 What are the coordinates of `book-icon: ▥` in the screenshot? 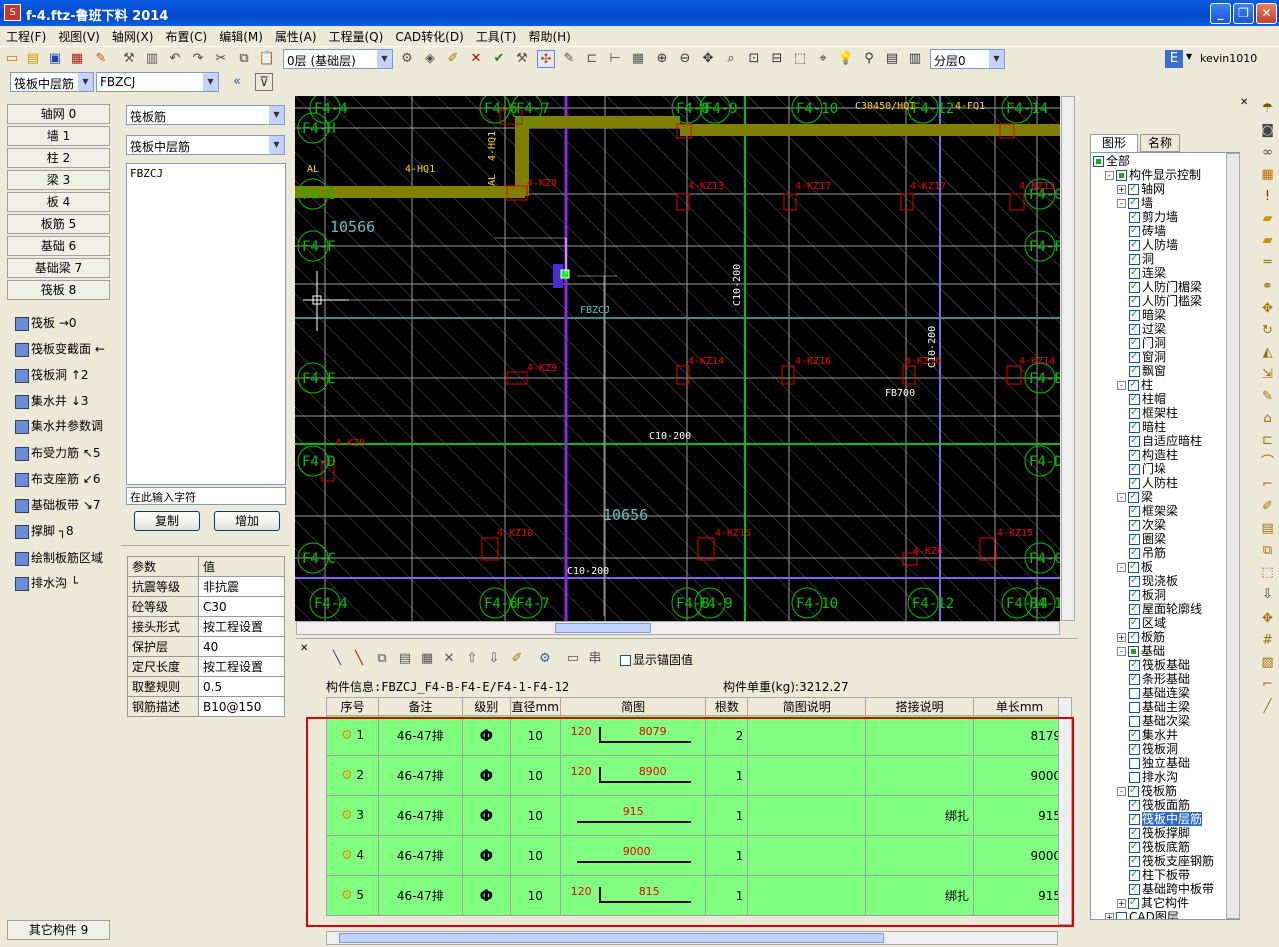 It's located at (915, 59).